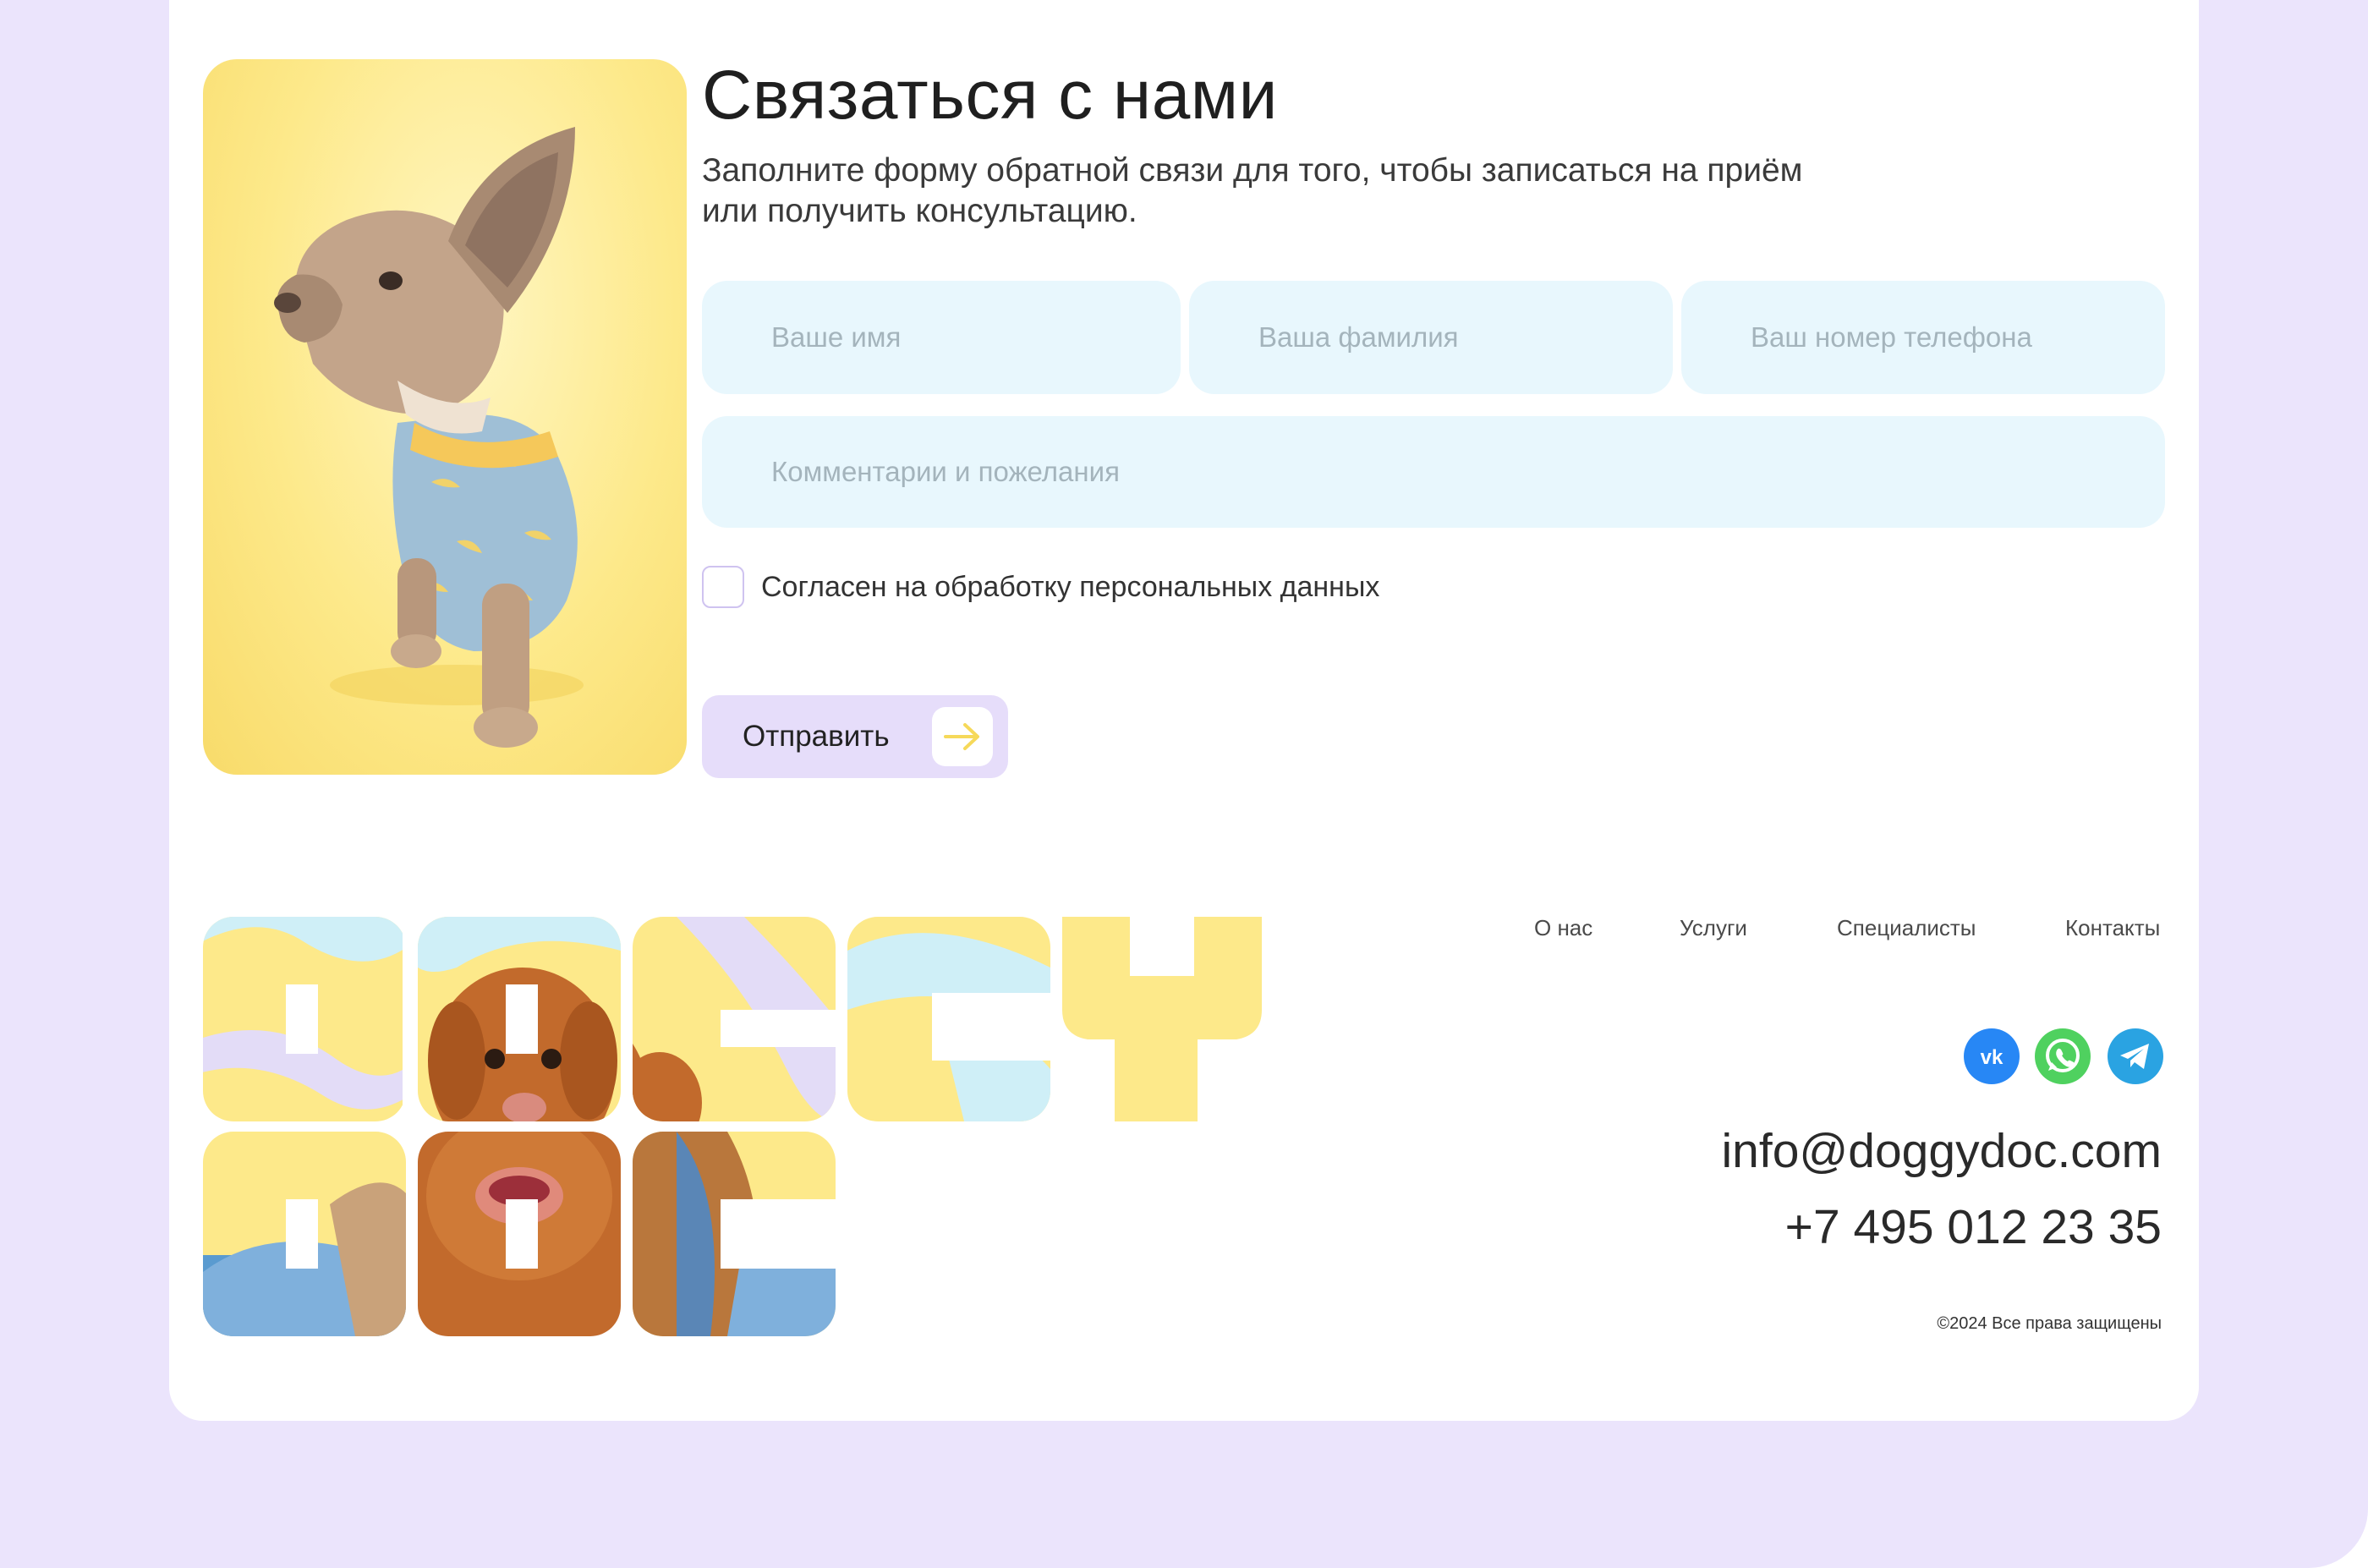 The height and width of the screenshot is (1568, 2368). I want to click on phone-input, so click(1923, 337).